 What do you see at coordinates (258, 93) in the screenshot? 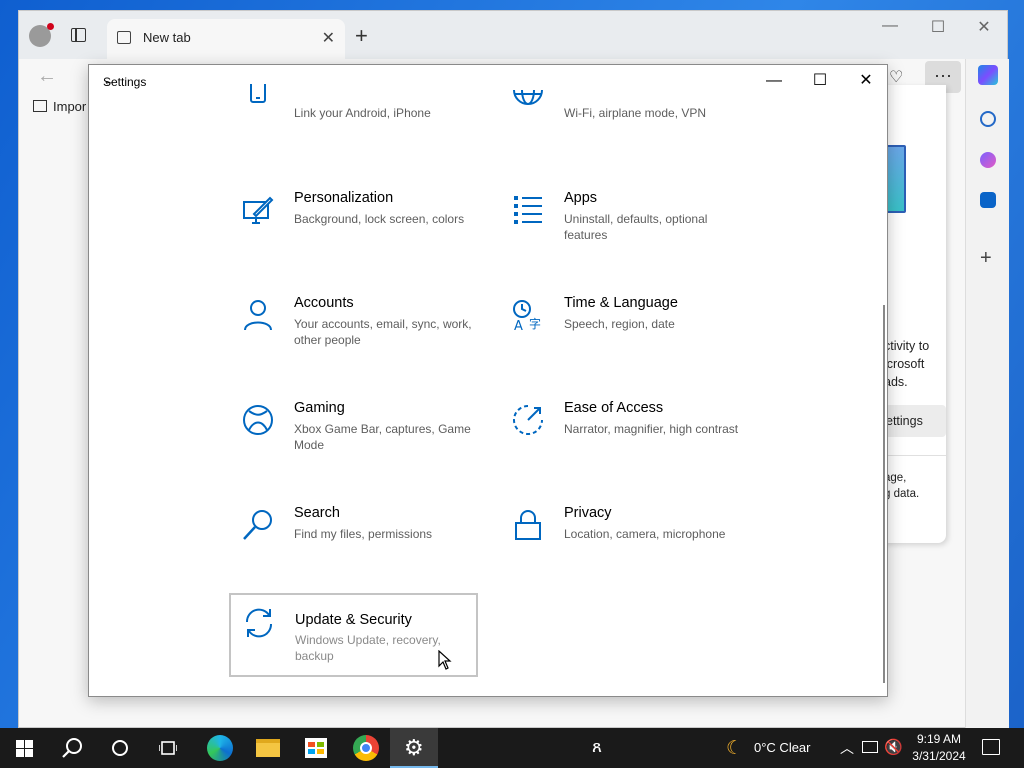
I see `phone-icon` at bounding box center [258, 93].